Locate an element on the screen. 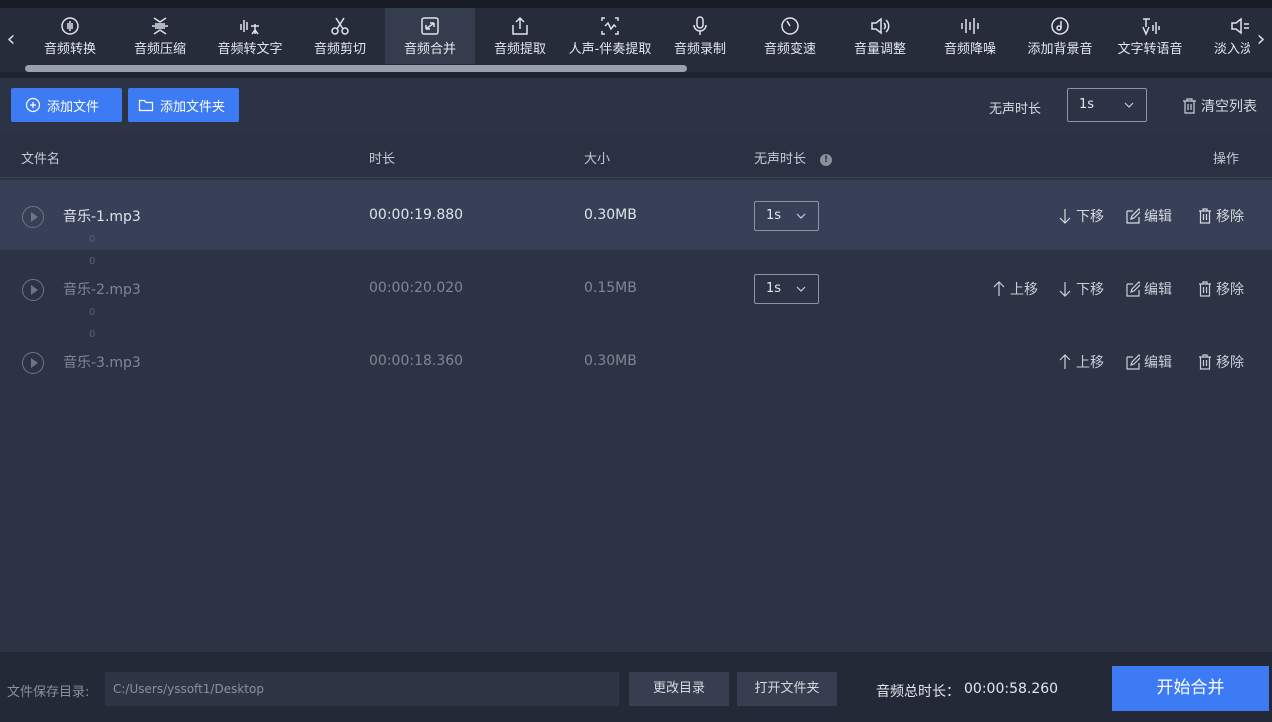 The image size is (1272, 722). tool-label: 音频剪切 is located at coordinates (339, 49).